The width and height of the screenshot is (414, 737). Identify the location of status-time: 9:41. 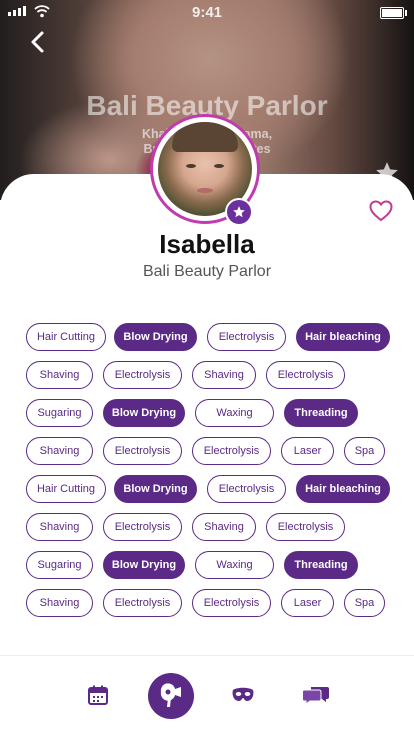
(207, 12).